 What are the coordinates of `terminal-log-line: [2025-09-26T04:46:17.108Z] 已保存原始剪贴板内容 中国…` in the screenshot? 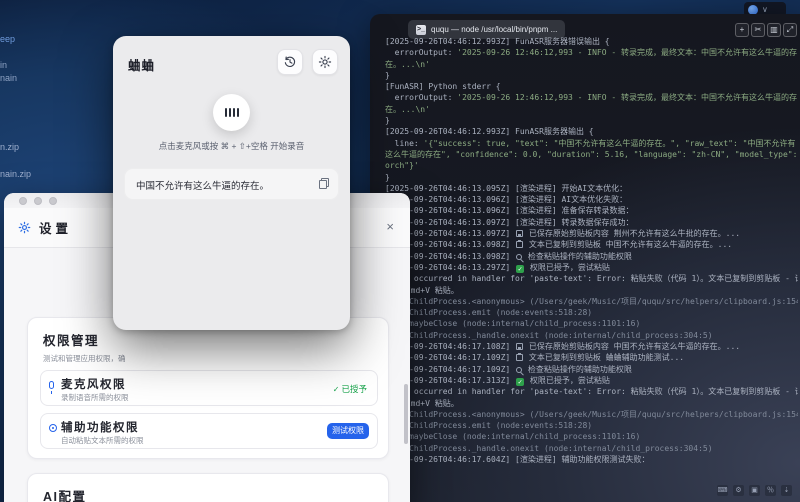 It's located at (563, 347).